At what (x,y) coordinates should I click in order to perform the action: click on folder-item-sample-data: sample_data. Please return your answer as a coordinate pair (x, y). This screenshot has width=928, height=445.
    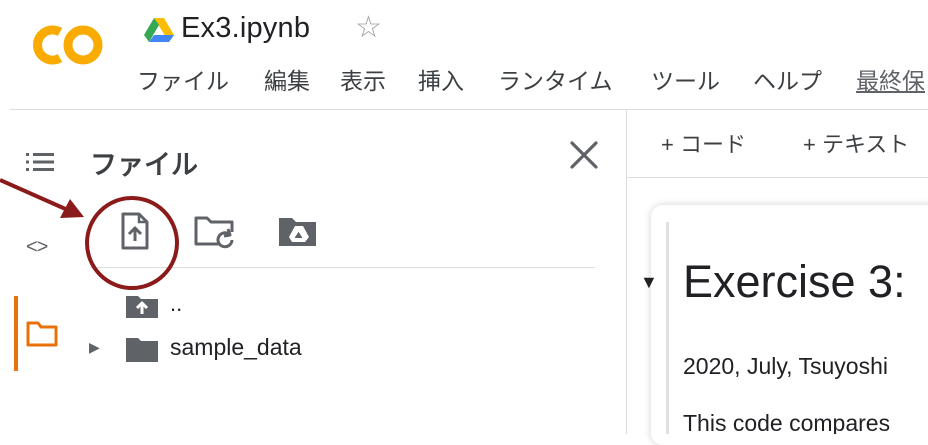
    Looking at the image, I should click on (236, 347).